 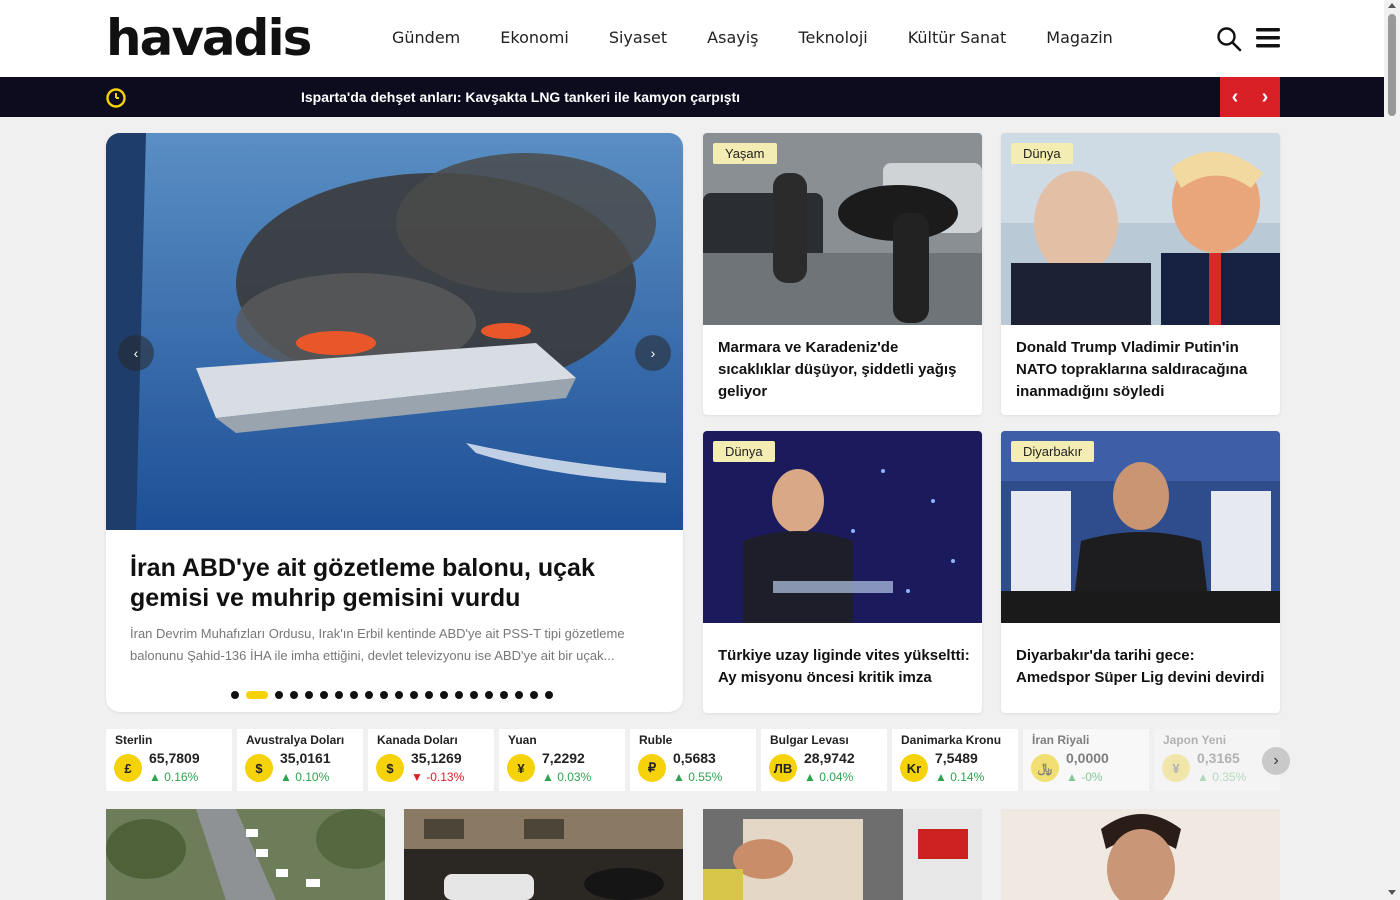 What do you see at coordinates (652, 768) in the screenshot?
I see `currency-symbol-icon: ₽` at bounding box center [652, 768].